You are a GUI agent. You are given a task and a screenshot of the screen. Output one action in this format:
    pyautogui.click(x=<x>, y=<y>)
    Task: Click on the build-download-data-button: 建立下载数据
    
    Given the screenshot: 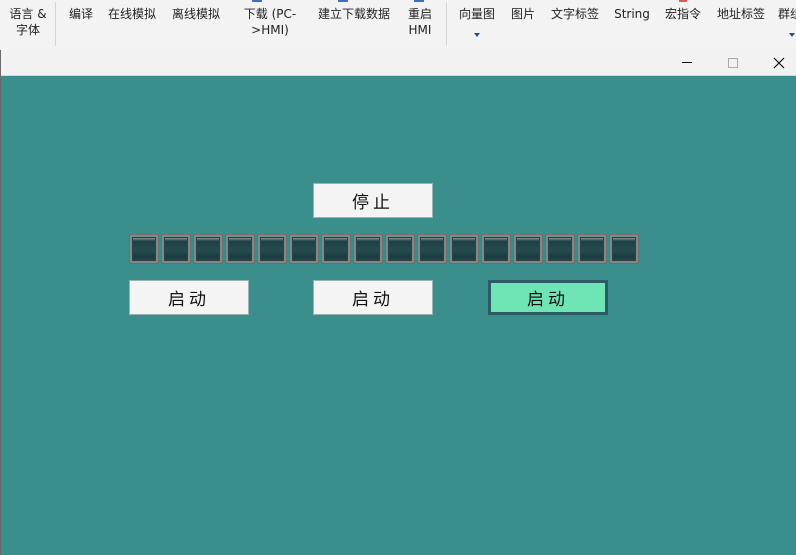 What is the action you would take?
    pyautogui.click(x=354, y=14)
    